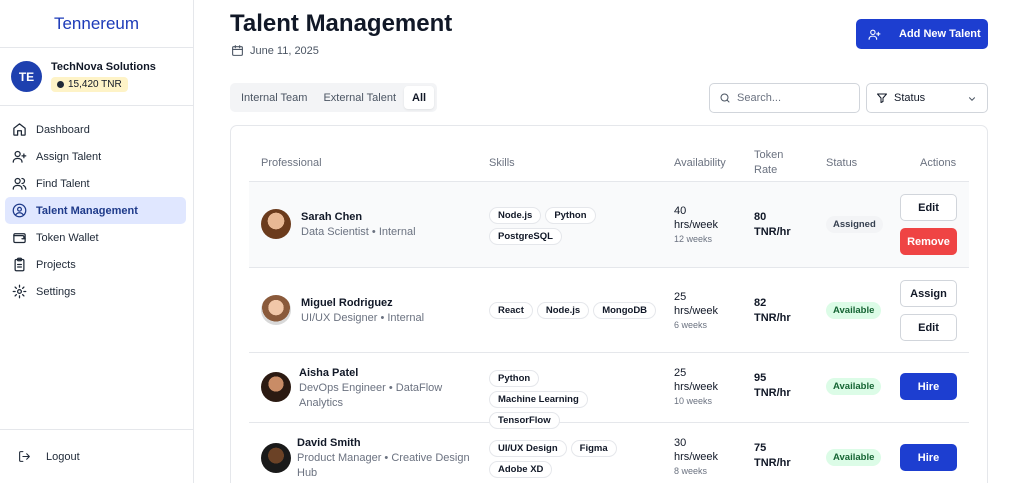  I want to click on skill-chip: MongoDB, so click(625, 310).